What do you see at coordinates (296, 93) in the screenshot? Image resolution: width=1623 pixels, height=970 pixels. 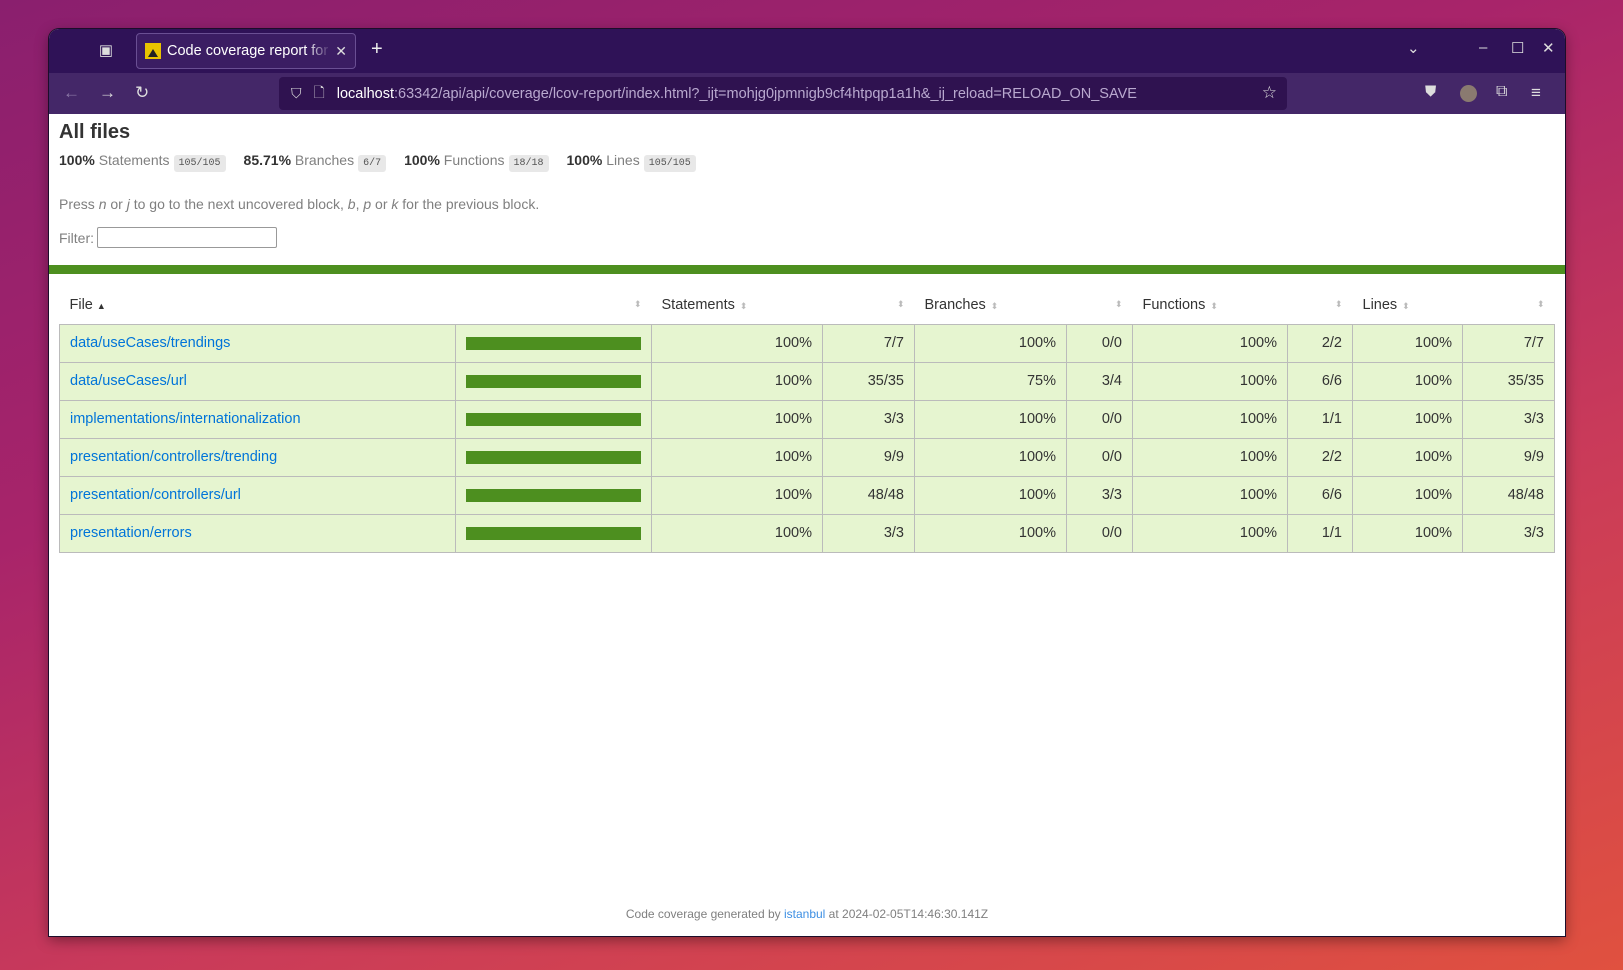 I see `shield-icon: ⛉` at bounding box center [296, 93].